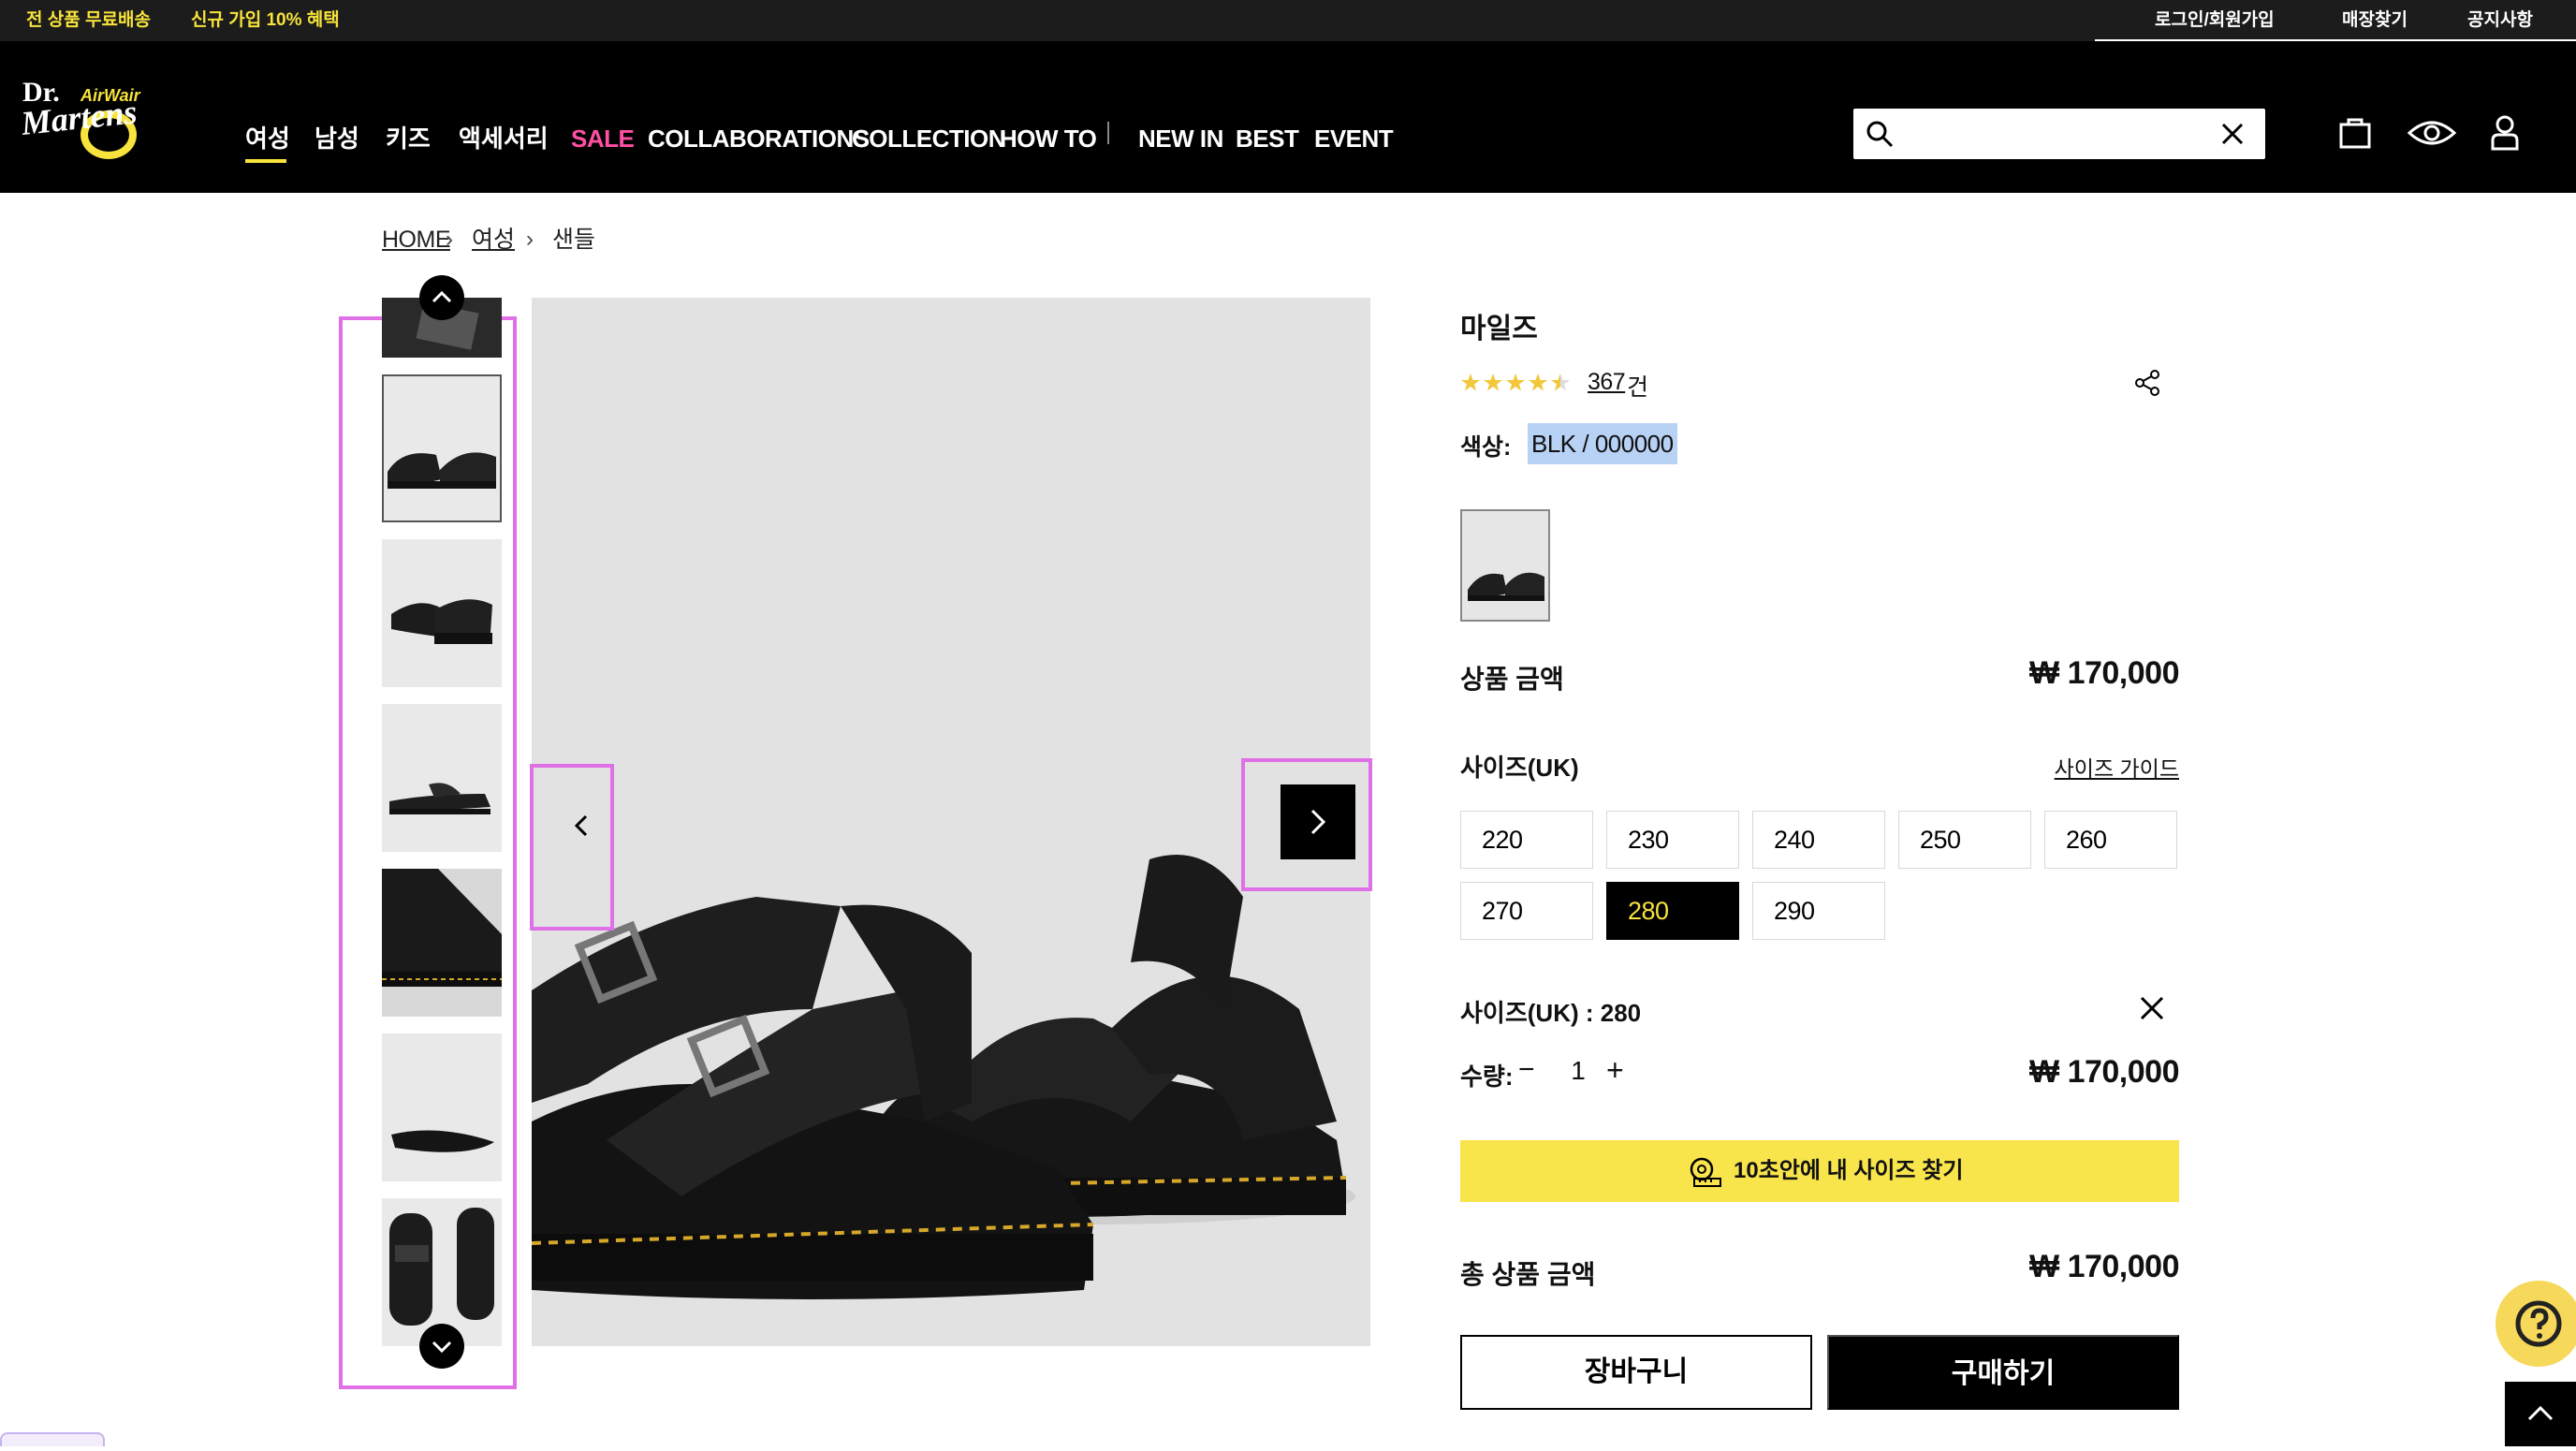  I want to click on promo-free-shipping: 전 상품 무료배송, so click(88, 20).